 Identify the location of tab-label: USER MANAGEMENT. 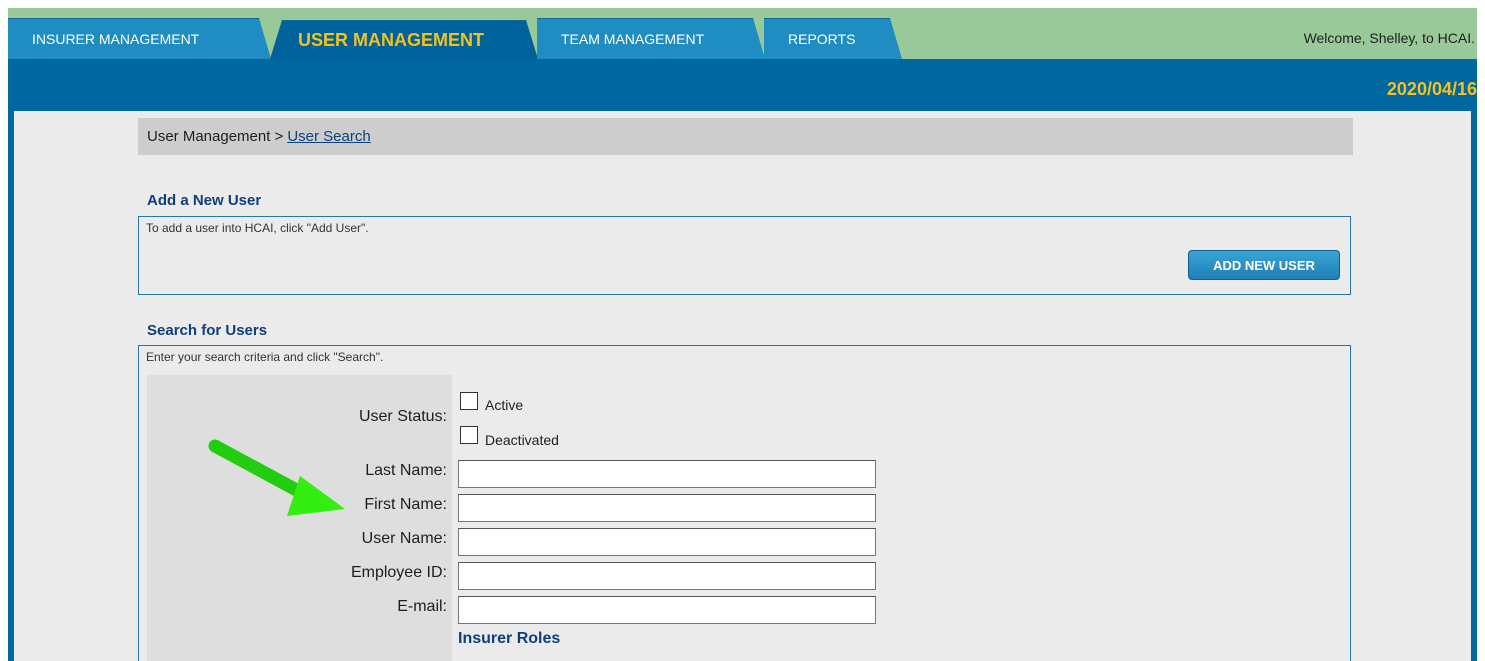
(391, 39).